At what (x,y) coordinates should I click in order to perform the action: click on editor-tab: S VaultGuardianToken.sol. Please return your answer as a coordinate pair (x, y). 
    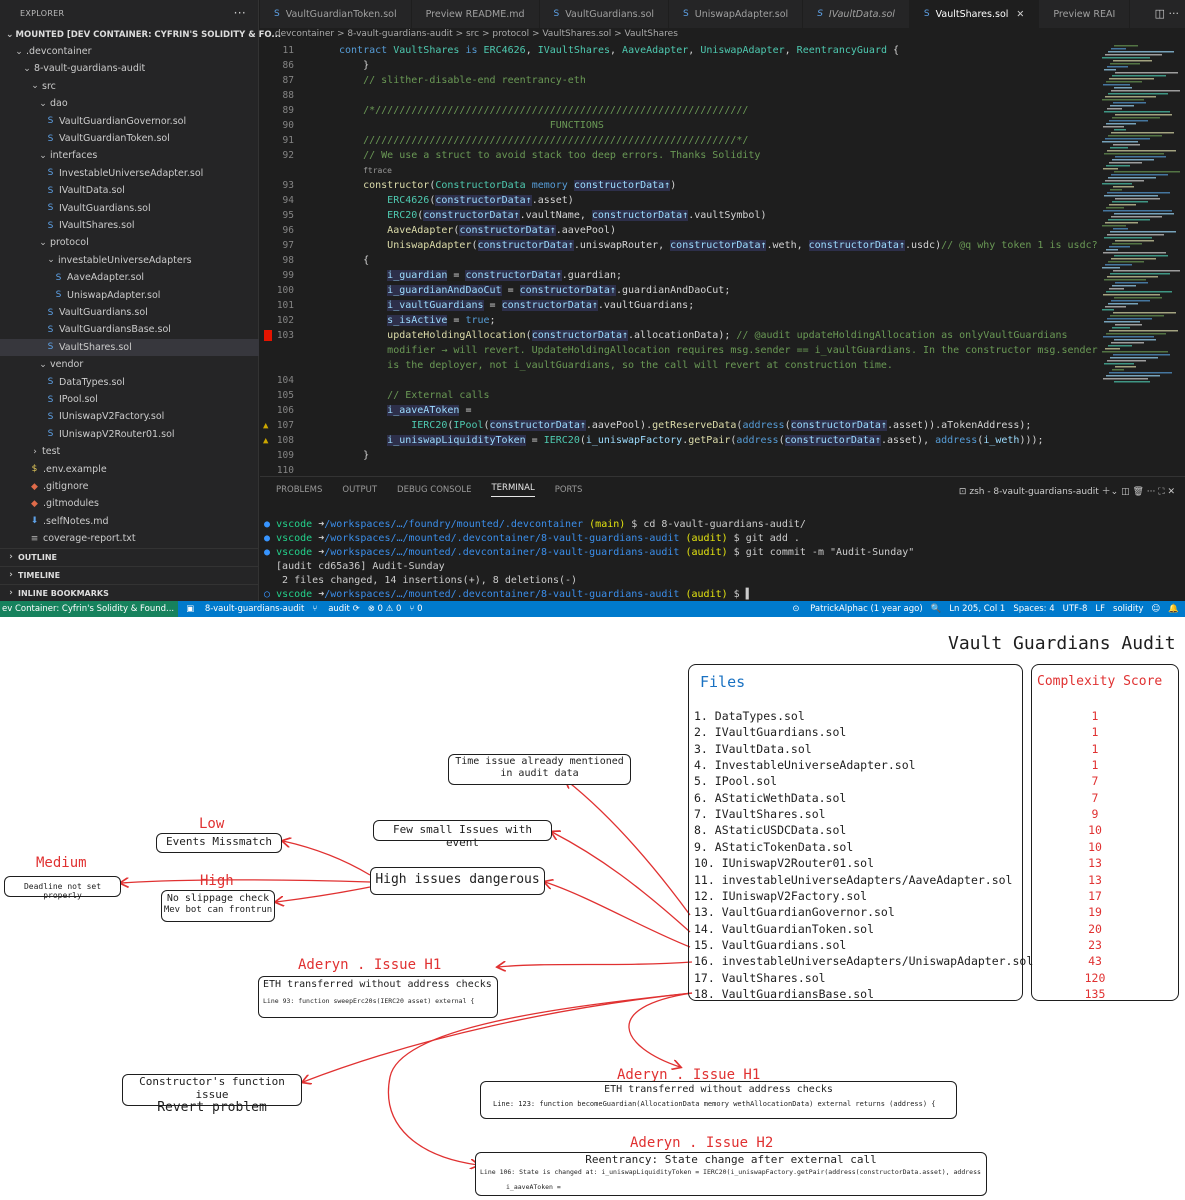
    Looking at the image, I should click on (336, 14).